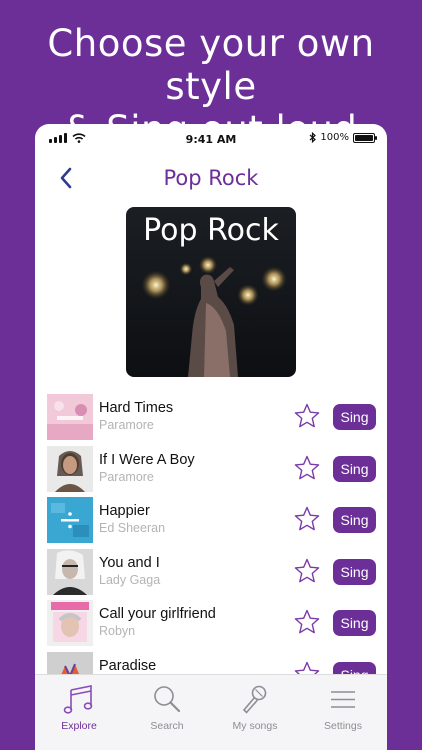 Image resolution: width=422 pixels, height=750 pixels. I want to click on tab-bar: Explore Search My songs Settings, so click(211, 712).